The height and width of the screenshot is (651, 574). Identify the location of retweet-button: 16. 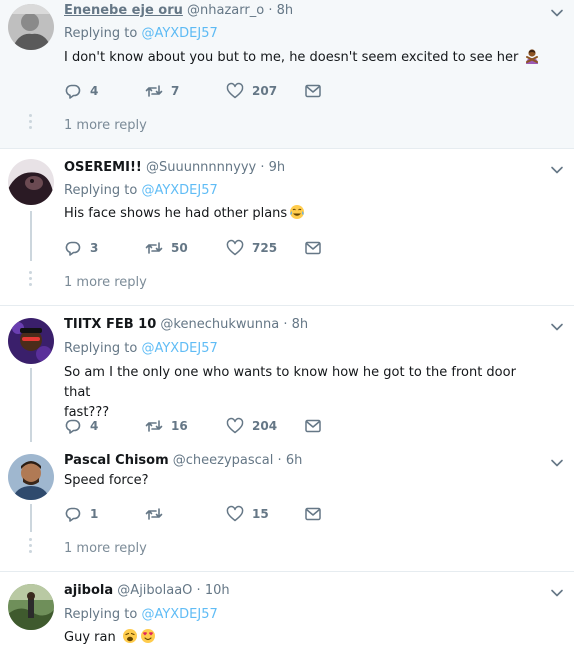
(166, 426).